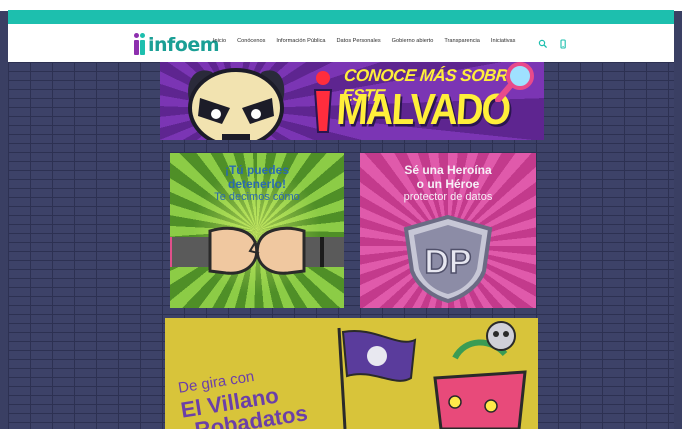 Image resolution: width=682 pixels, height=429 pixels. I want to click on logo-text: infoem, so click(184, 45).